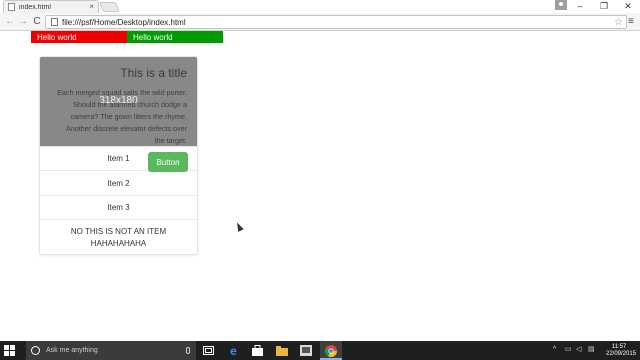 This screenshot has height=360, width=640. I want to click on search-placeholder: Ask me anything, so click(72, 350).